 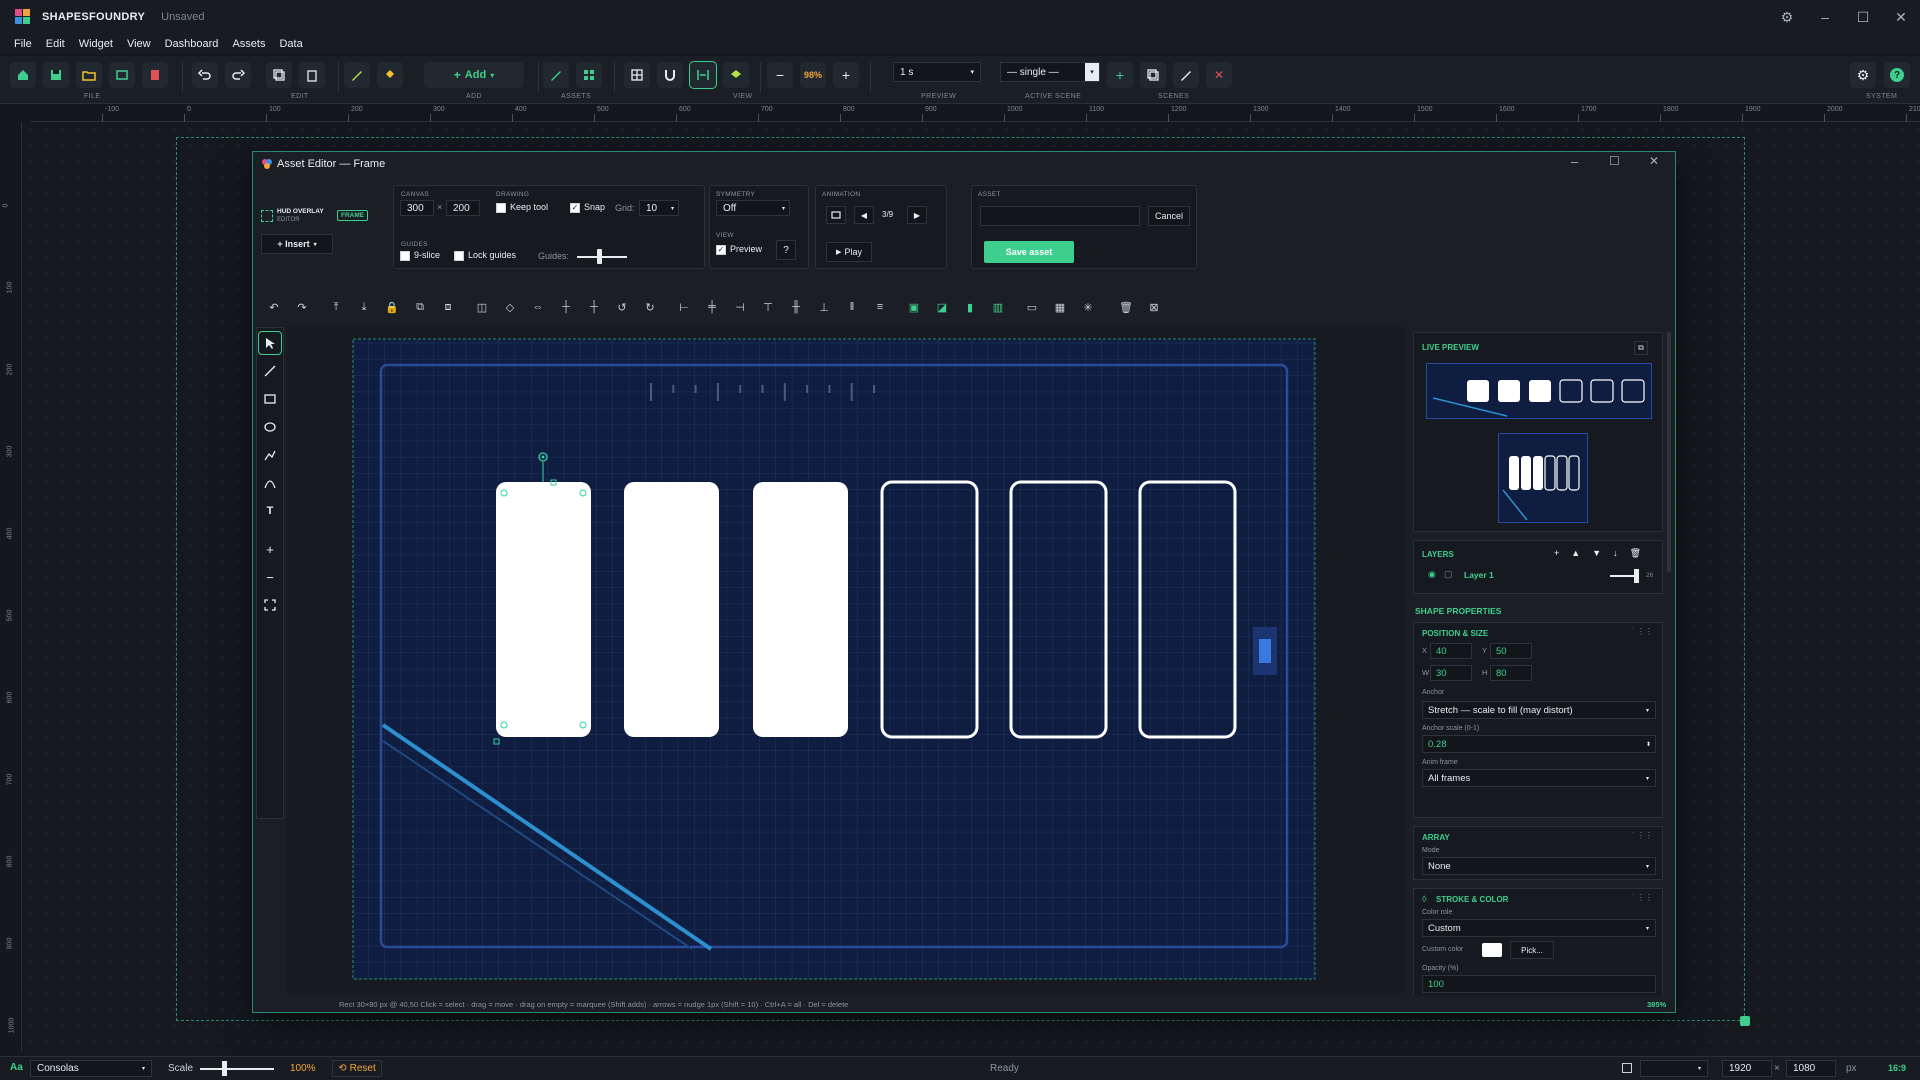 I want to click on layer-opacity-thumb, so click(x=1636, y=576).